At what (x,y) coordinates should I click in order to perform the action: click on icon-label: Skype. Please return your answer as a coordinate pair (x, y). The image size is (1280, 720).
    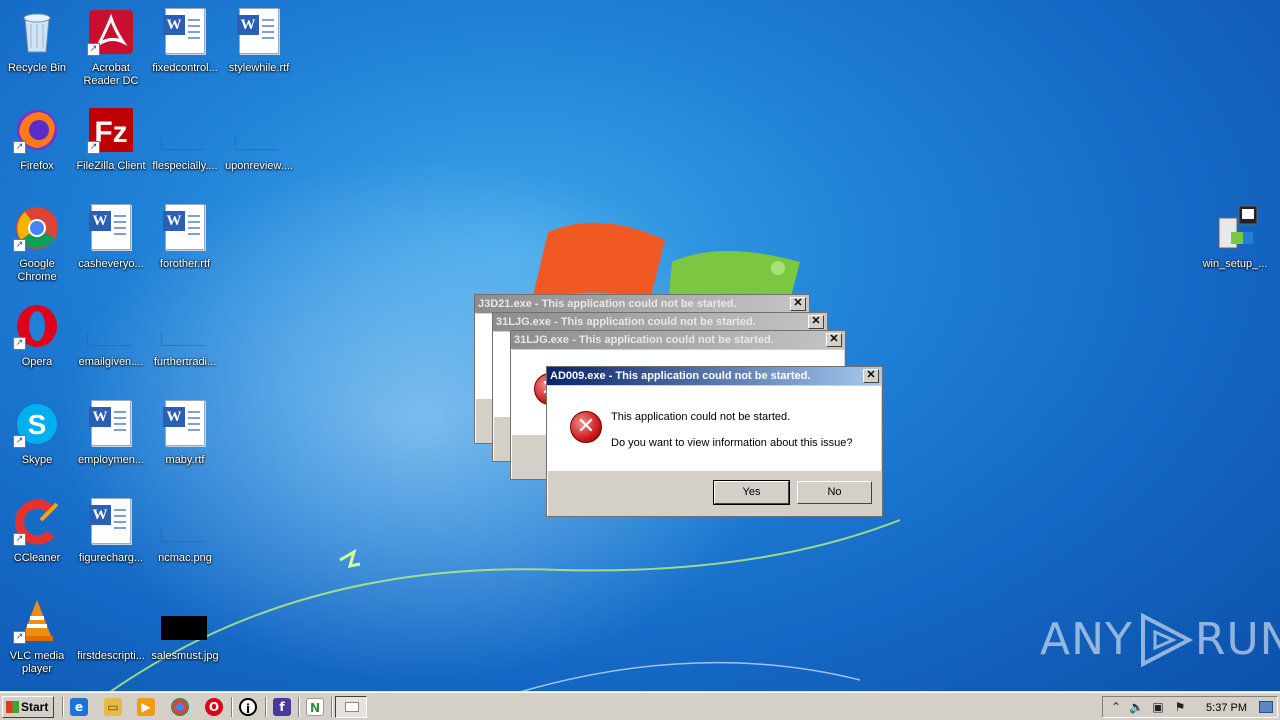
    Looking at the image, I should click on (37, 460).